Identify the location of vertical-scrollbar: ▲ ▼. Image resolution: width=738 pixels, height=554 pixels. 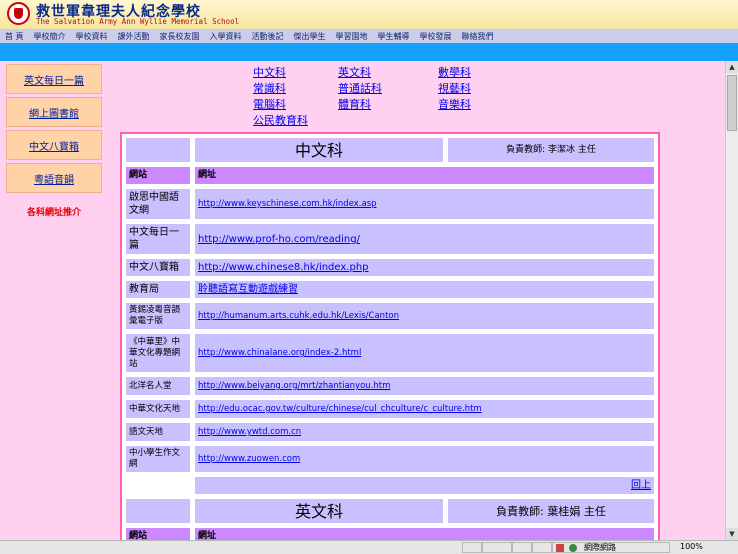
(731, 300).